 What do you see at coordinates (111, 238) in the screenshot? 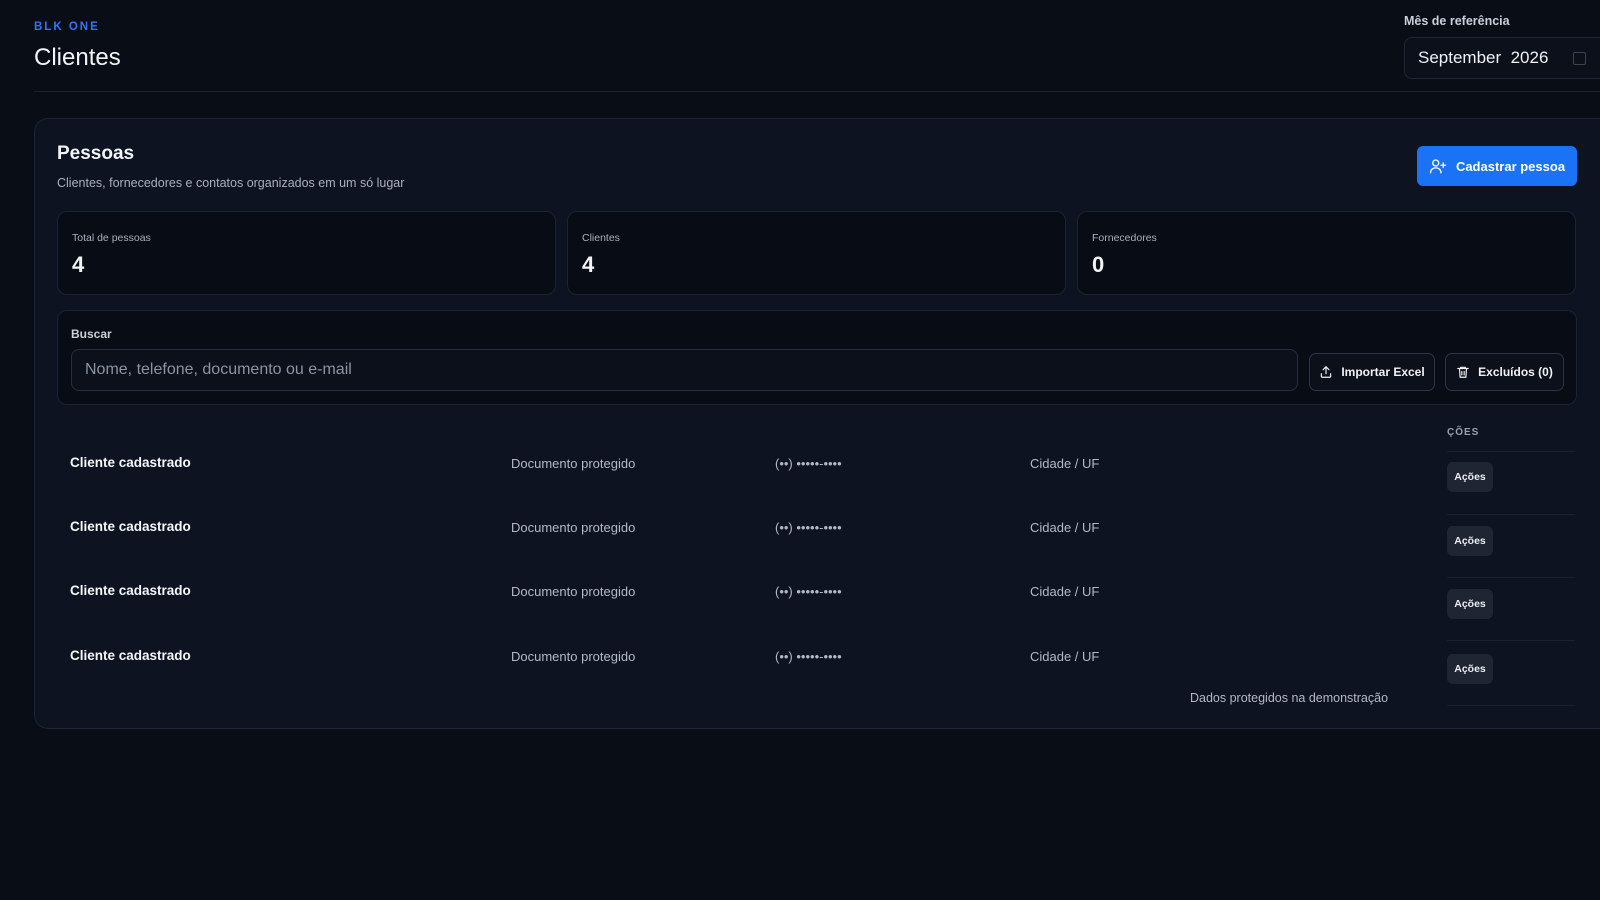
I see `stat-label: Total de pessoas` at bounding box center [111, 238].